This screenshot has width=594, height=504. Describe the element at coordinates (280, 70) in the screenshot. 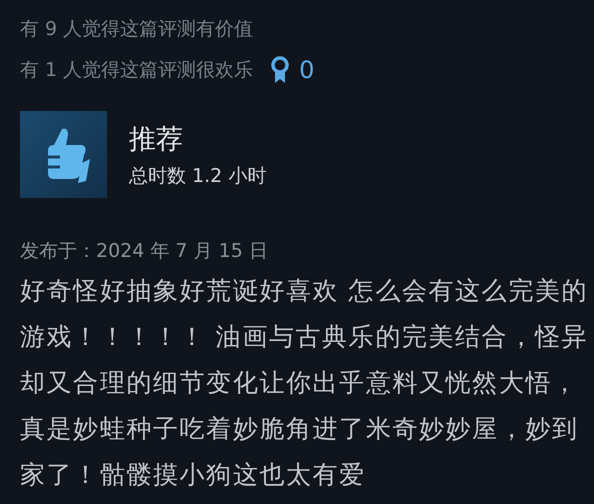

I see `award-icon` at that location.